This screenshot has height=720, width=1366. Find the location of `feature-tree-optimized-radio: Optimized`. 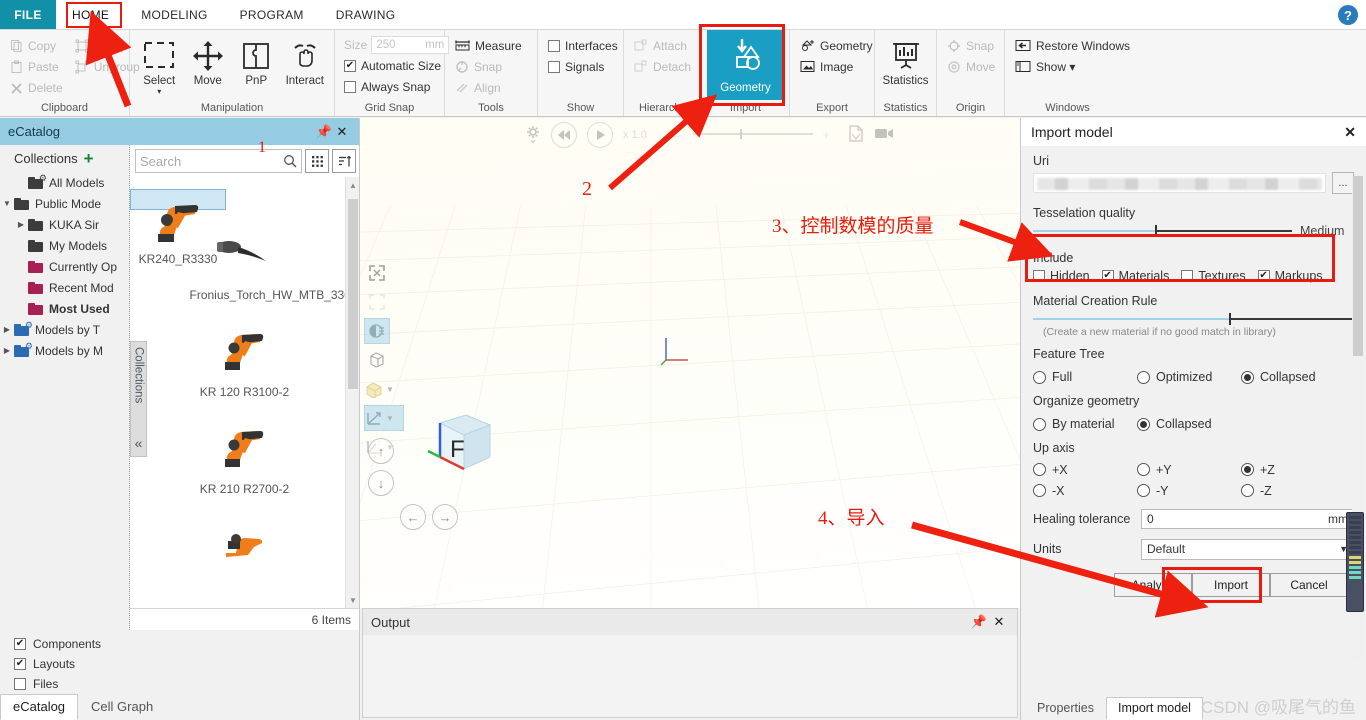

feature-tree-optimized-radio: Optimized is located at coordinates (1189, 377).